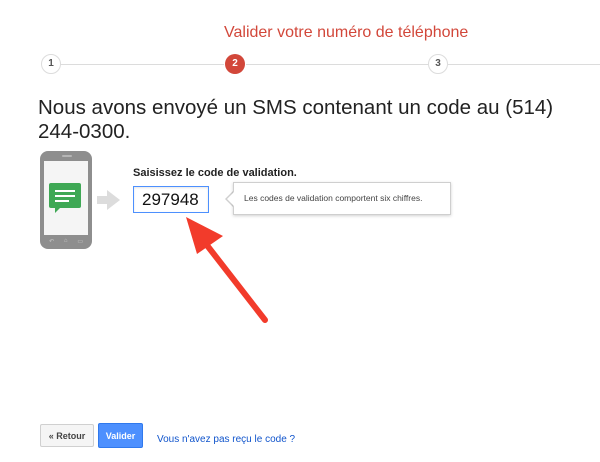  I want to click on step-3-indicator: 3, so click(438, 64).